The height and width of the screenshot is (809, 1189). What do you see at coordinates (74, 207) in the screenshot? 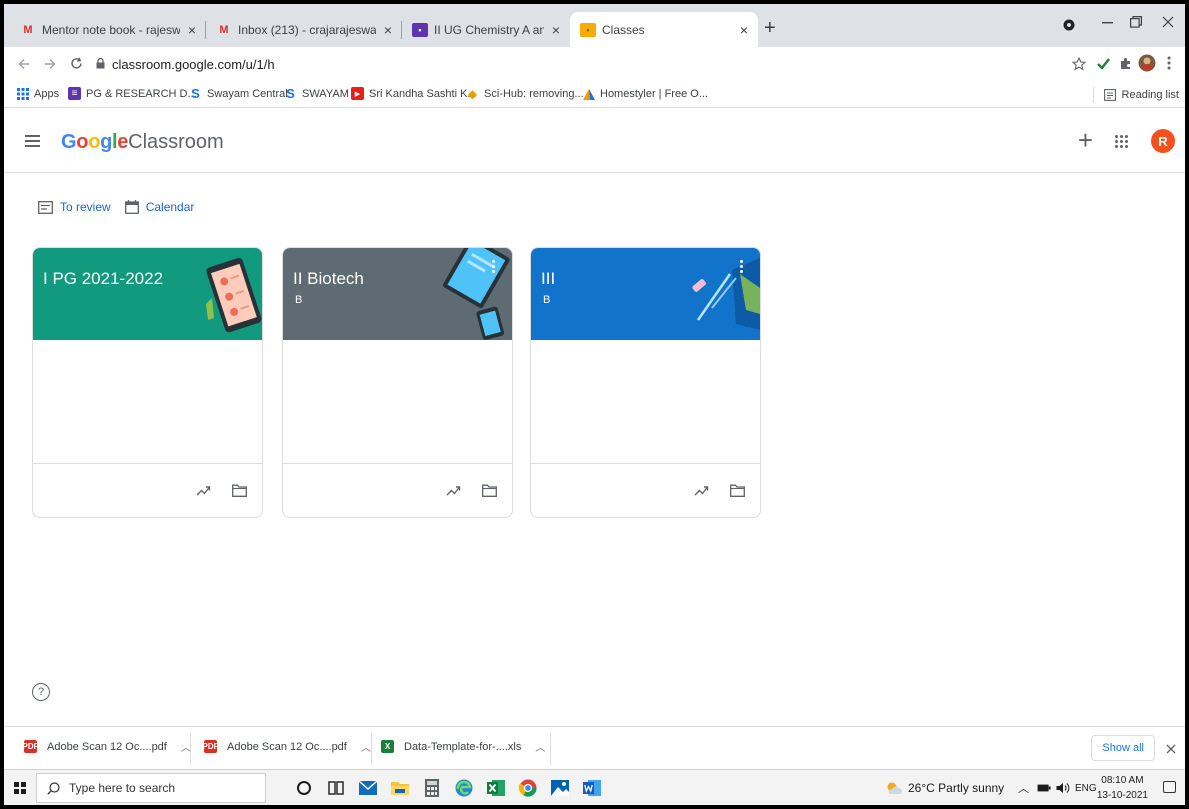
I see `to-review-link: To review` at bounding box center [74, 207].